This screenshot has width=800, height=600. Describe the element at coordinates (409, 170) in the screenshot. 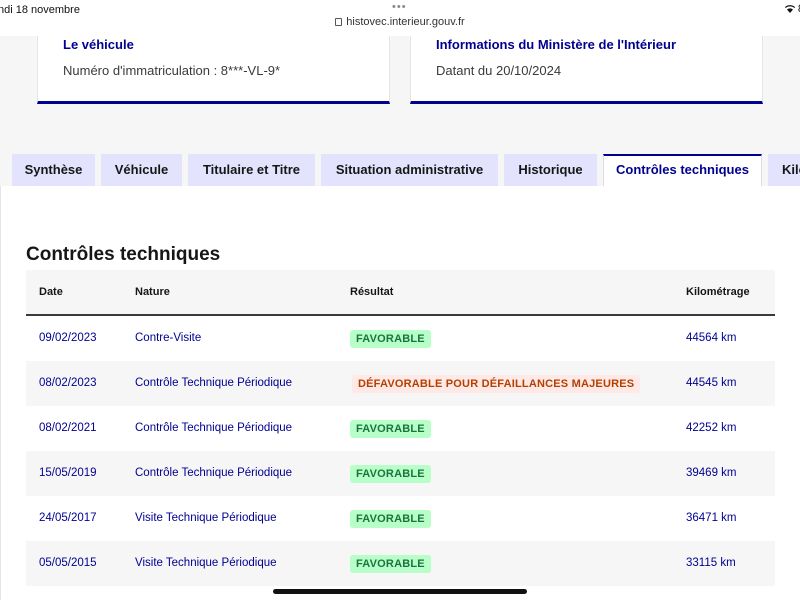

I see `tab-situation-administrative: Situation administrative` at that location.